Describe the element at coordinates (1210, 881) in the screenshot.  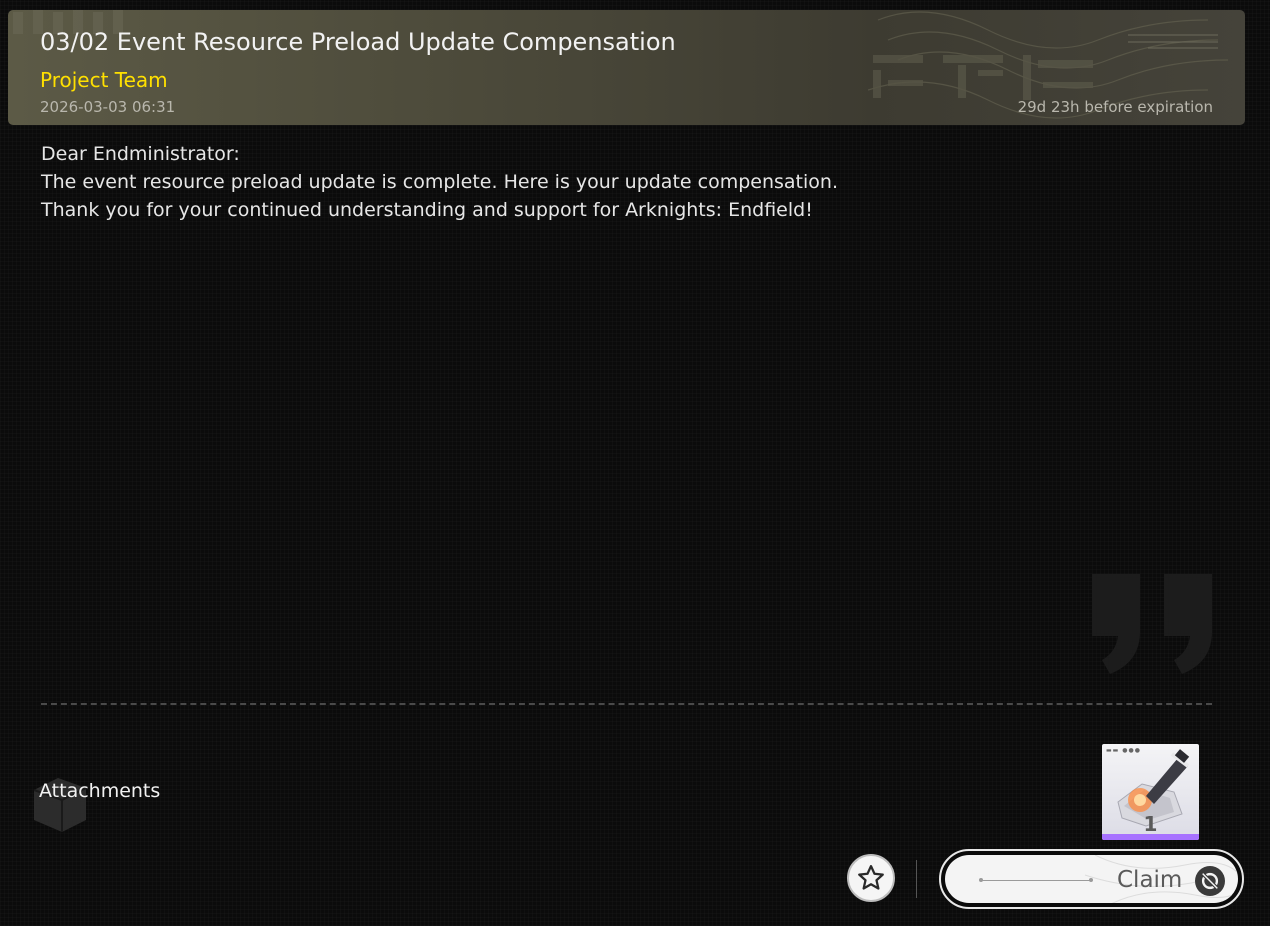
I see `refresh-icon` at that location.